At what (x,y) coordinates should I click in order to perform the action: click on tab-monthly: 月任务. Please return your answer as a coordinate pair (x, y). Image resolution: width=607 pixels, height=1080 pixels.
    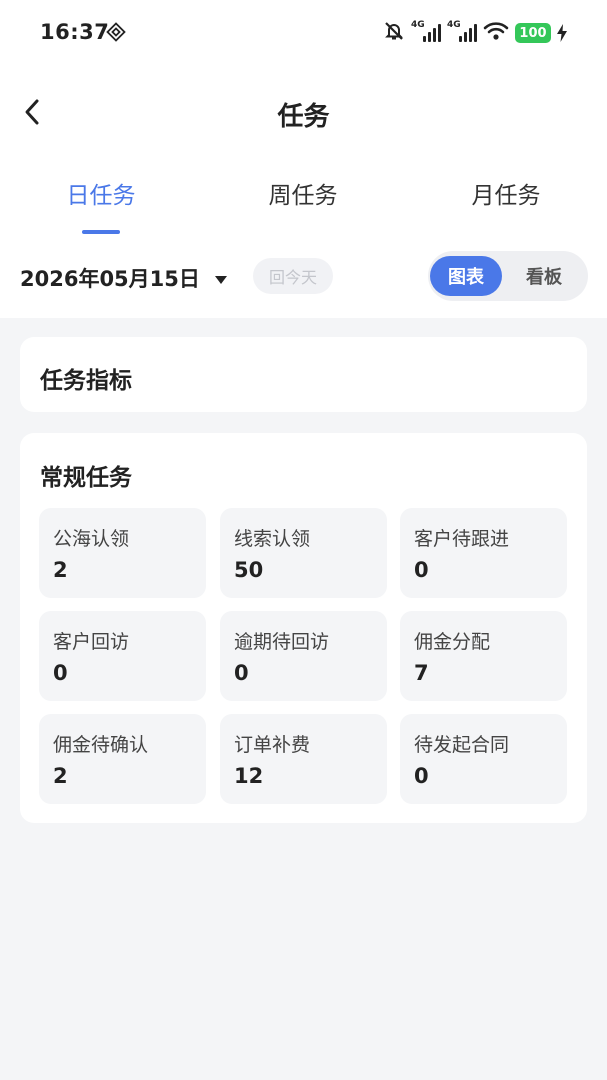
    Looking at the image, I should click on (506, 193).